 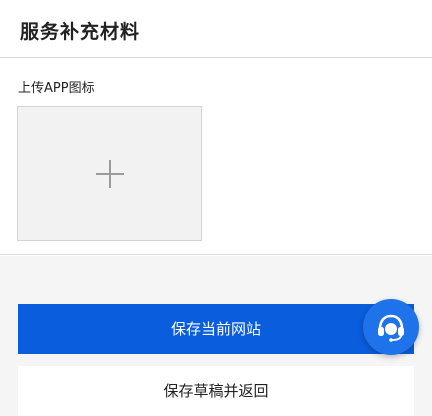 I want to click on plus-icon, so click(x=109, y=173).